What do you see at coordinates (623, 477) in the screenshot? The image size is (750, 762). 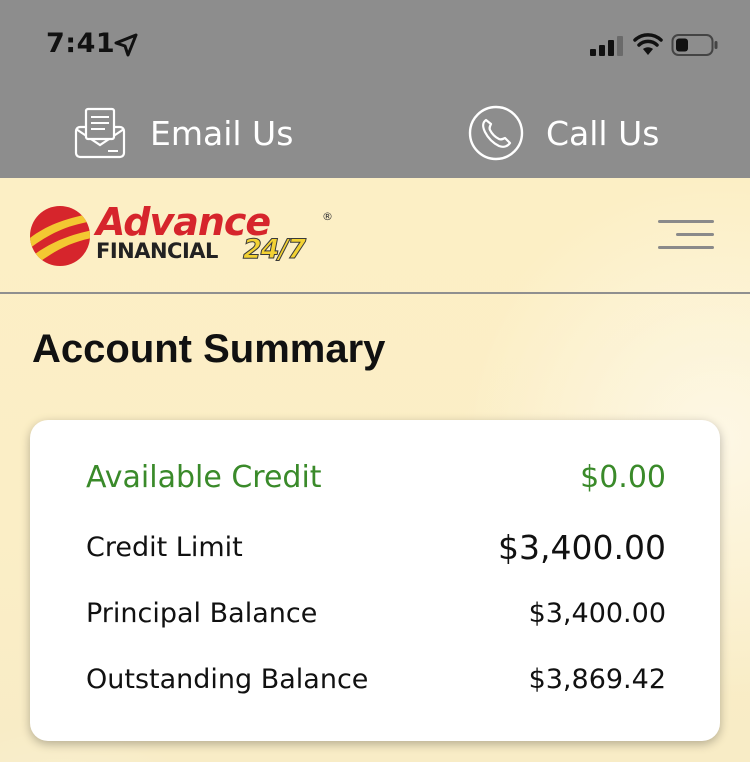 I see `available-credit-value: $0.00` at bounding box center [623, 477].